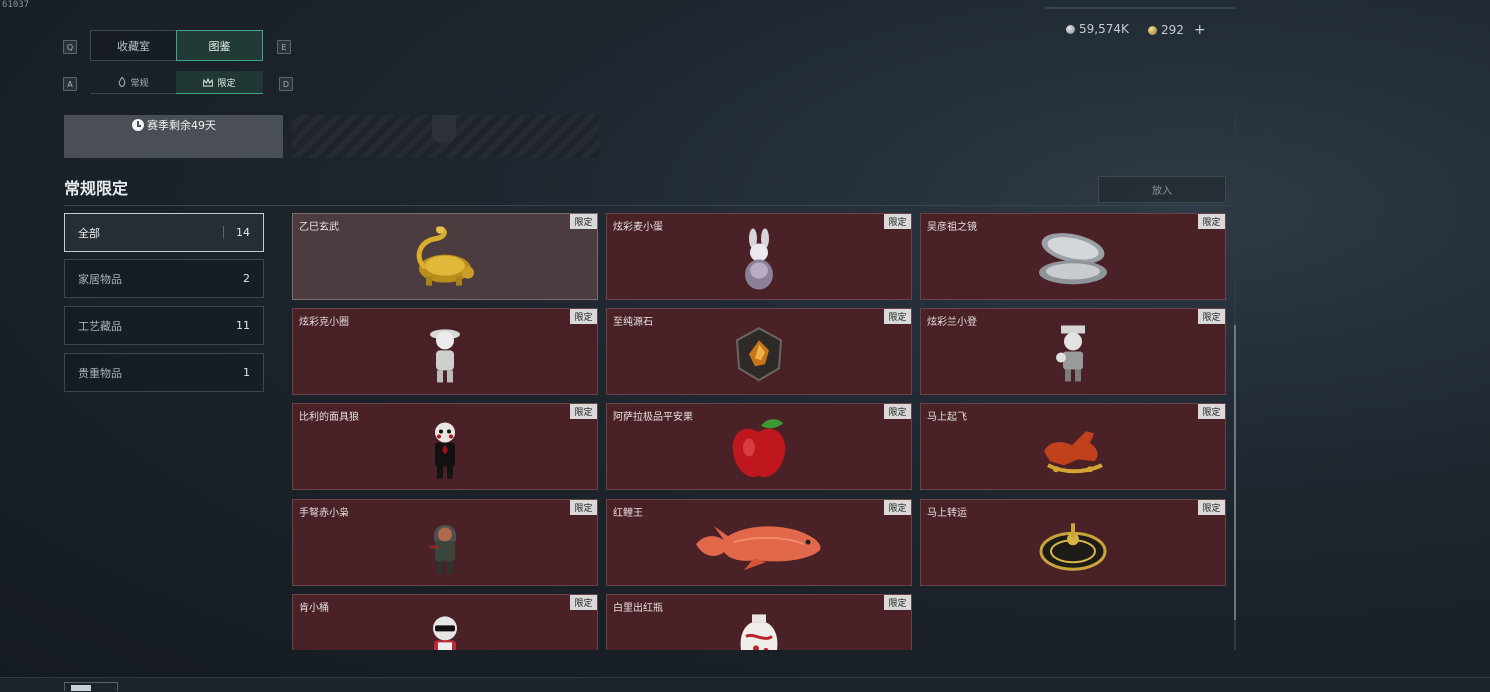 The height and width of the screenshot is (692, 1490). What do you see at coordinates (647, 205) in the screenshot?
I see `section-divider` at bounding box center [647, 205].